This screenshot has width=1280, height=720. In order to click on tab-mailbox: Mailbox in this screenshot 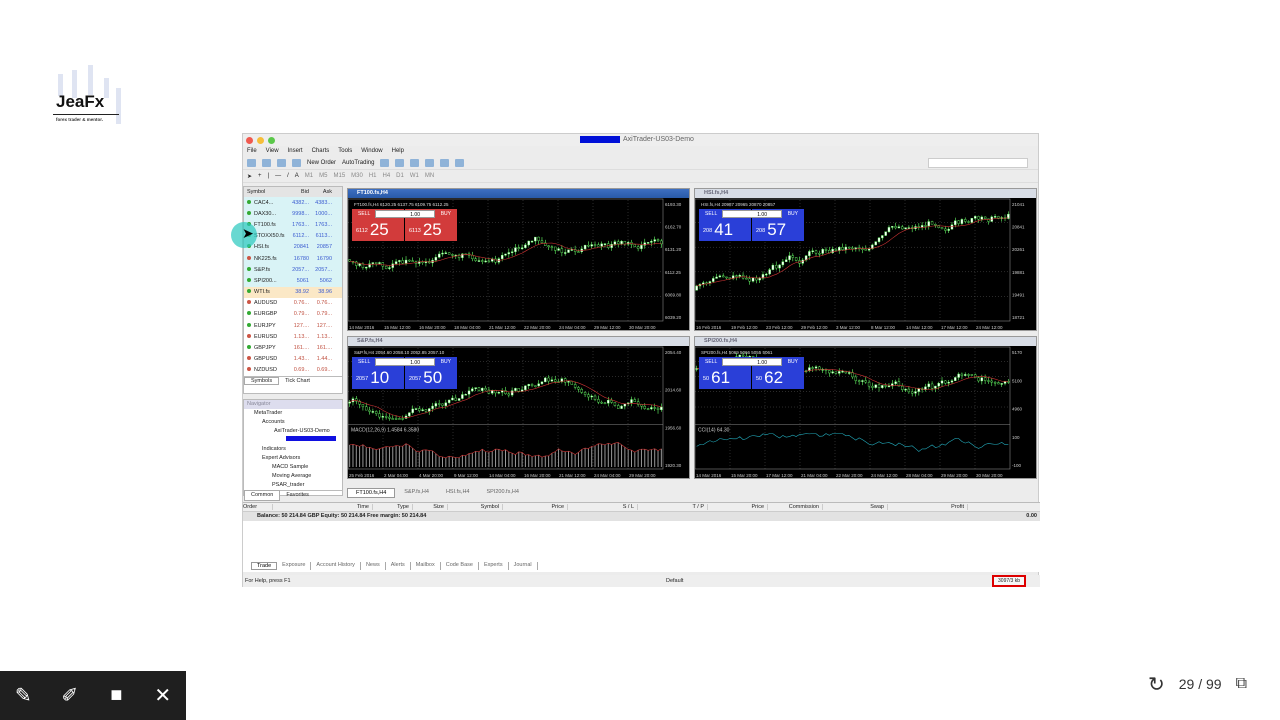, I will do `click(426, 566)`.